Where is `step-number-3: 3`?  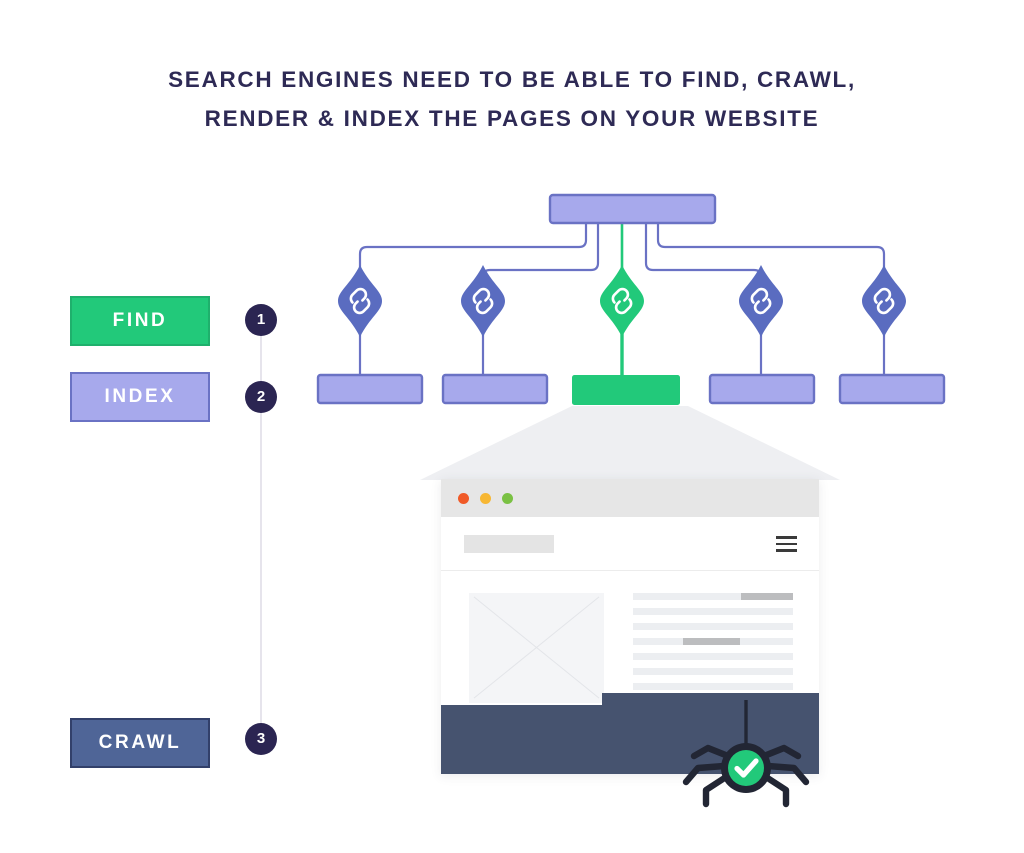
step-number-3: 3 is located at coordinates (261, 739).